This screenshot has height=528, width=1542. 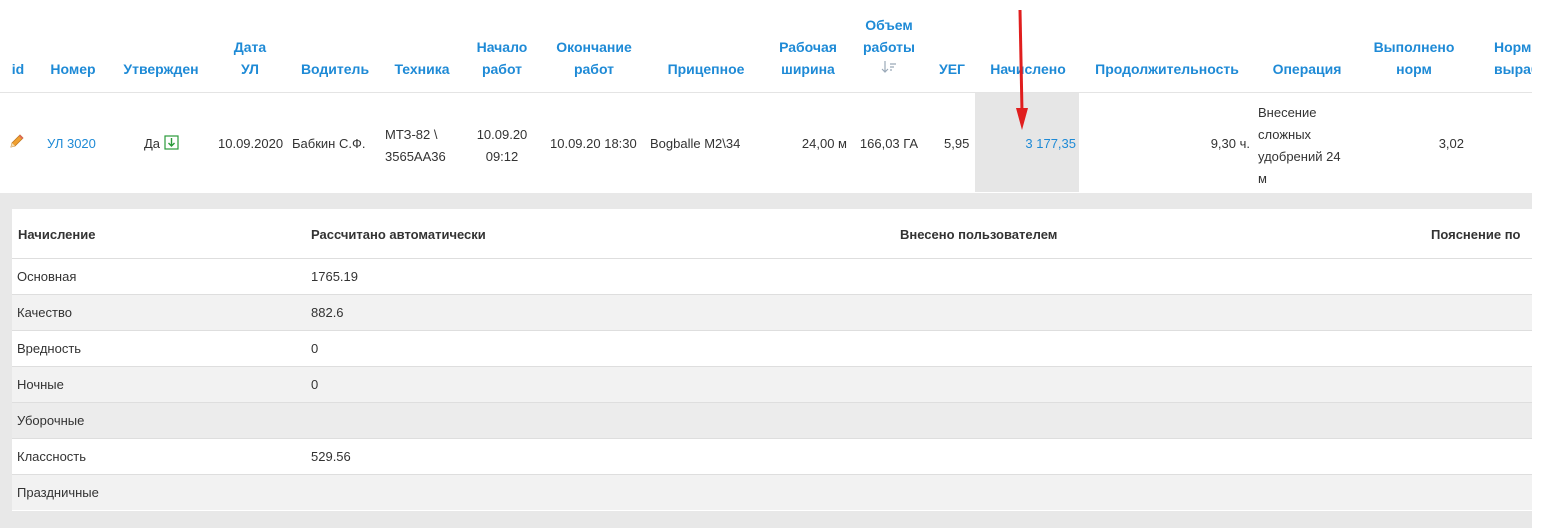 What do you see at coordinates (1230, 143) in the screenshot?
I see `duration-value: 9,30 ч.` at bounding box center [1230, 143].